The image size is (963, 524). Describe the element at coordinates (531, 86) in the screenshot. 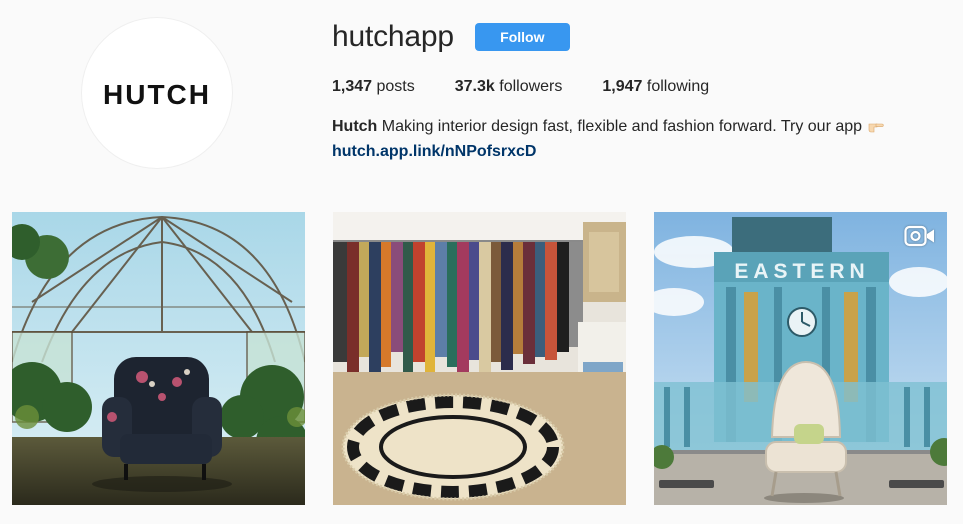

I see `followers-label: followers` at that location.